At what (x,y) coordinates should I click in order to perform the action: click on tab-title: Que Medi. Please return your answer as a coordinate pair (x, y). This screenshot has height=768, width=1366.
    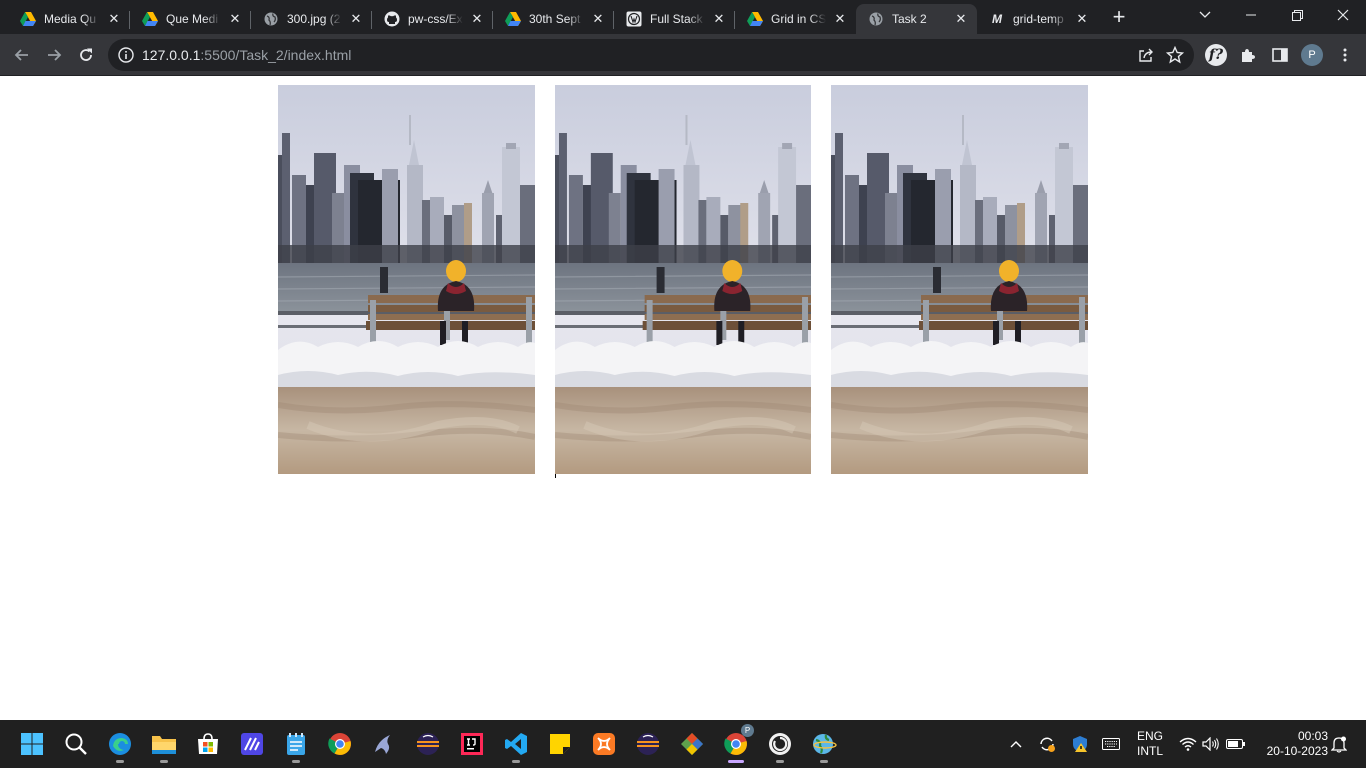
    Looking at the image, I should click on (192, 19).